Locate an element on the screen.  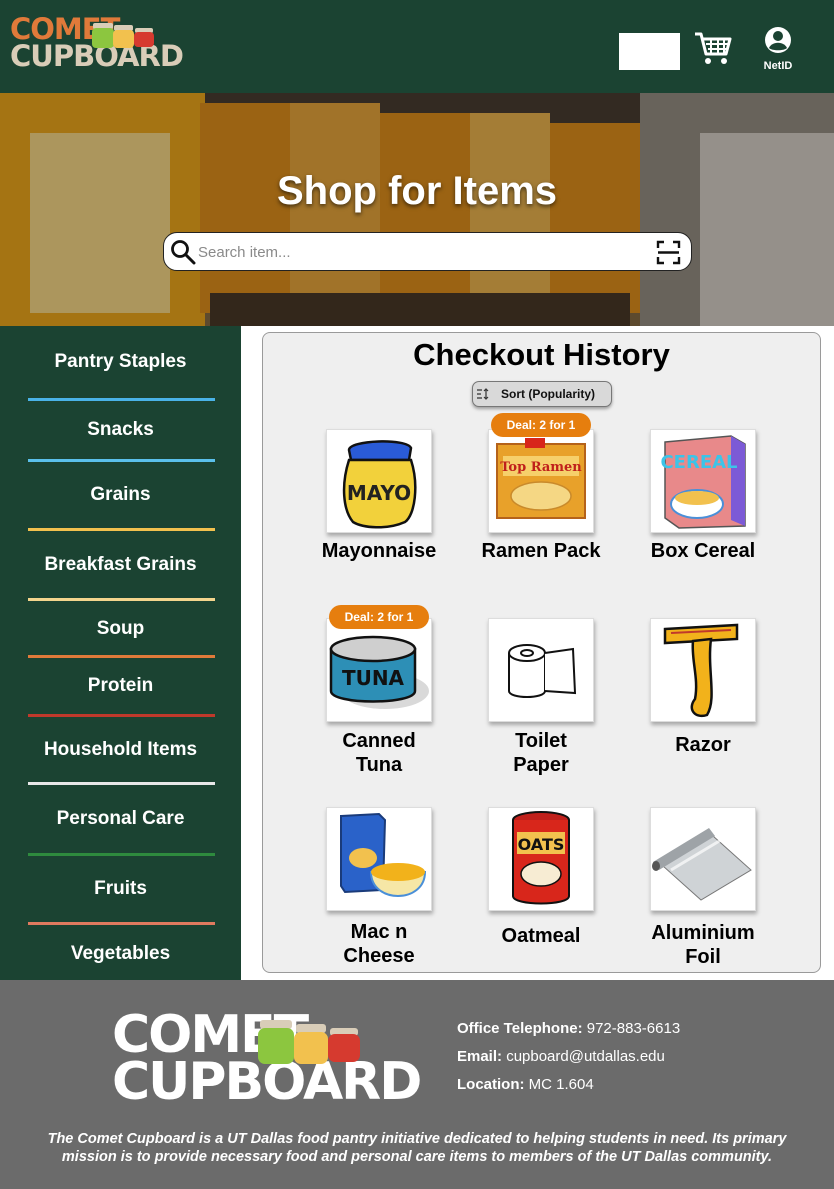
top-header: COMET CUPBOARD NetID is located at coordinates (417, 46).